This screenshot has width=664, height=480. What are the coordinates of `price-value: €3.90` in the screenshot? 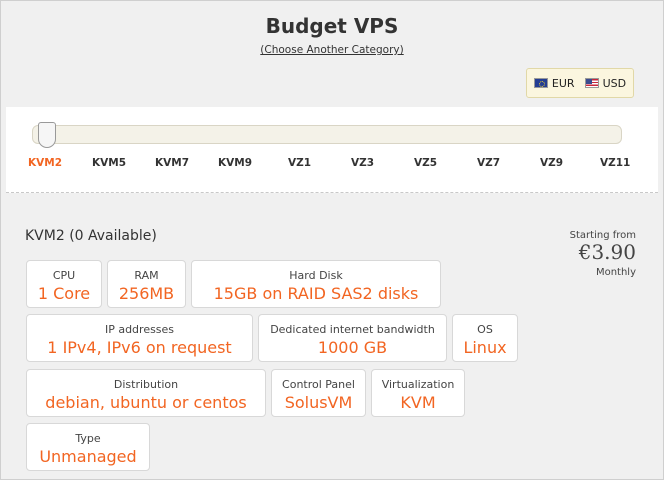 It's located at (607, 252).